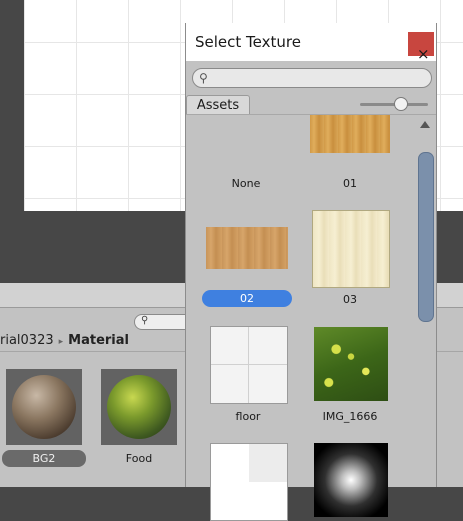 This screenshot has width=463, height=521. I want to click on breadcrumb-parent: rial0323, so click(27, 340).